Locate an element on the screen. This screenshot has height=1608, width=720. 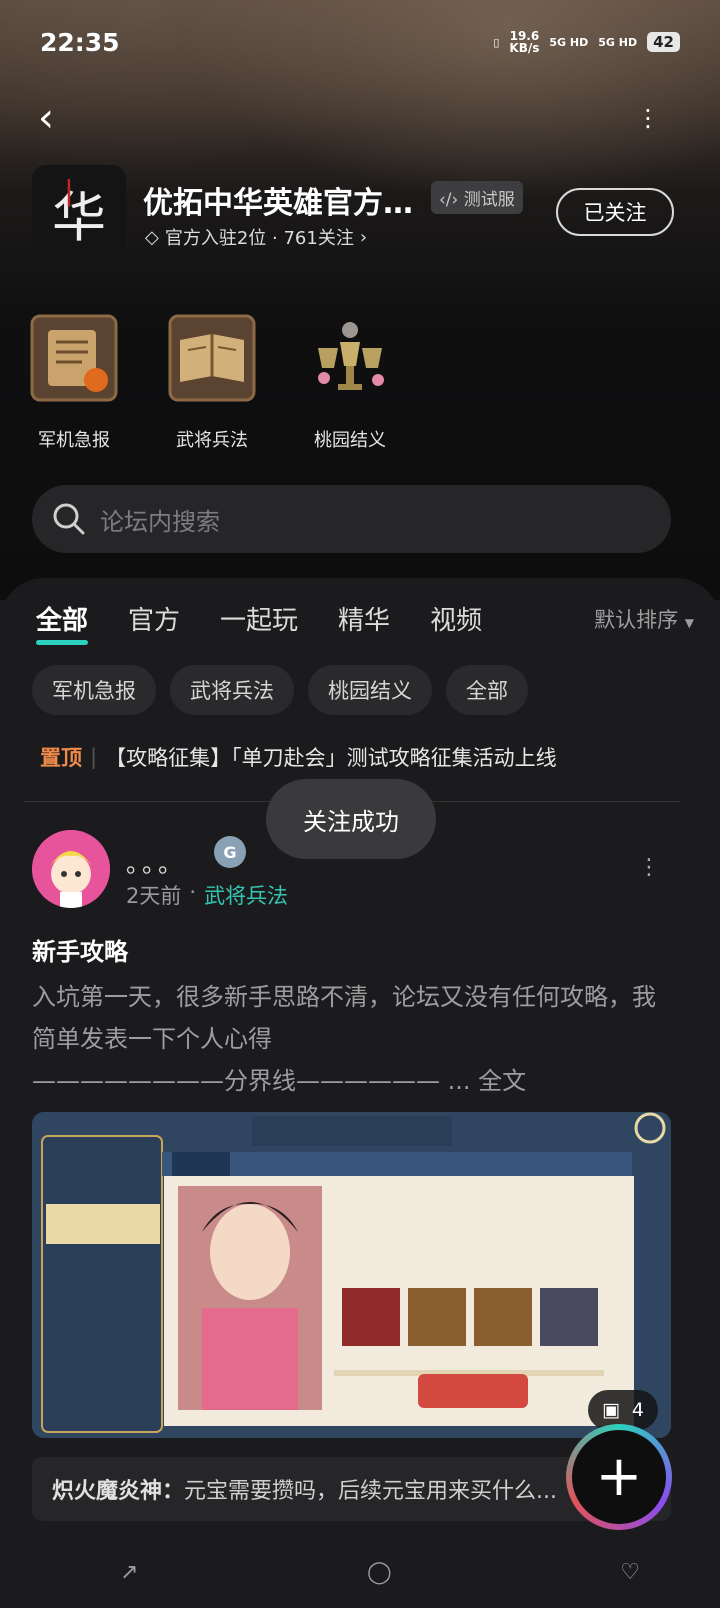
chip-all: 全部 is located at coordinates (487, 690).